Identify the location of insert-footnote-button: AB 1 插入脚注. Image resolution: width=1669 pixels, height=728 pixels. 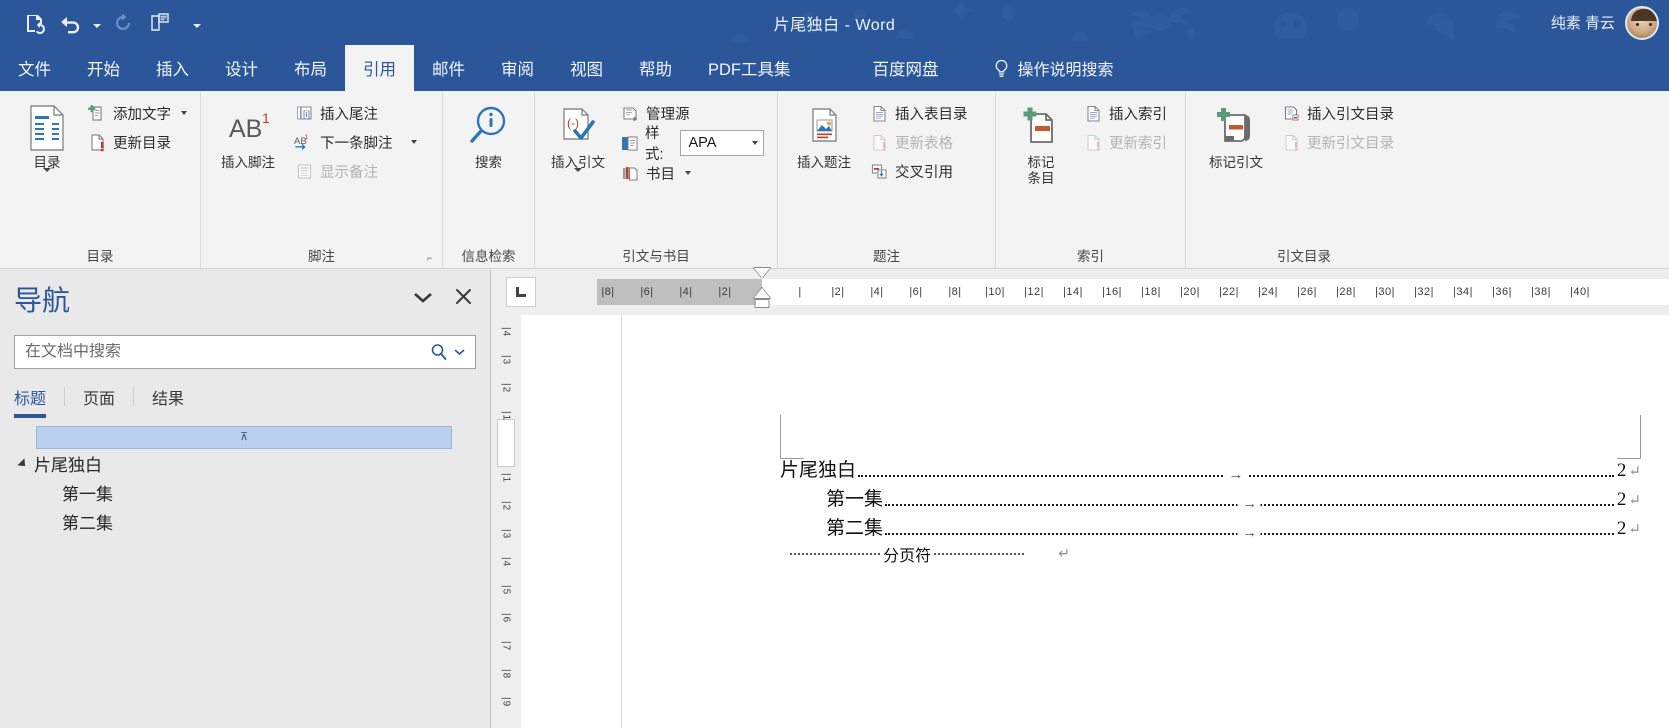
(248, 134).